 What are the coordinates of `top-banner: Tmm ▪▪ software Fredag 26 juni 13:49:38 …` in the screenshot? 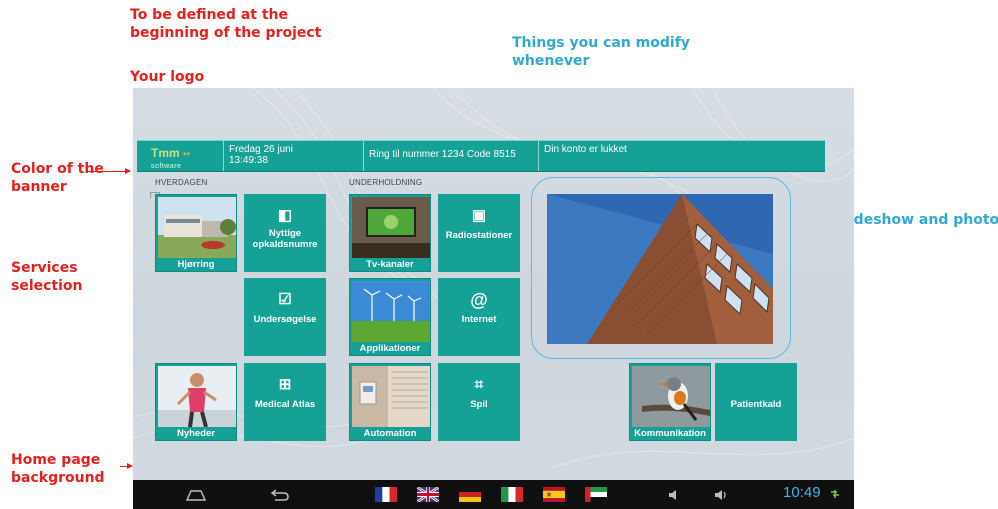 It's located at (481, 156).